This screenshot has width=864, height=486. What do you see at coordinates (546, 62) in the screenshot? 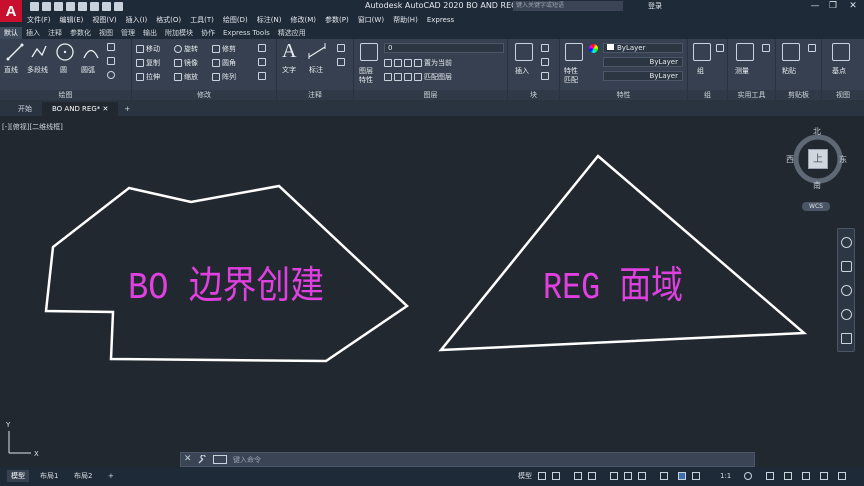
I see `edit-block-icon` at bounding box center [546, 62].